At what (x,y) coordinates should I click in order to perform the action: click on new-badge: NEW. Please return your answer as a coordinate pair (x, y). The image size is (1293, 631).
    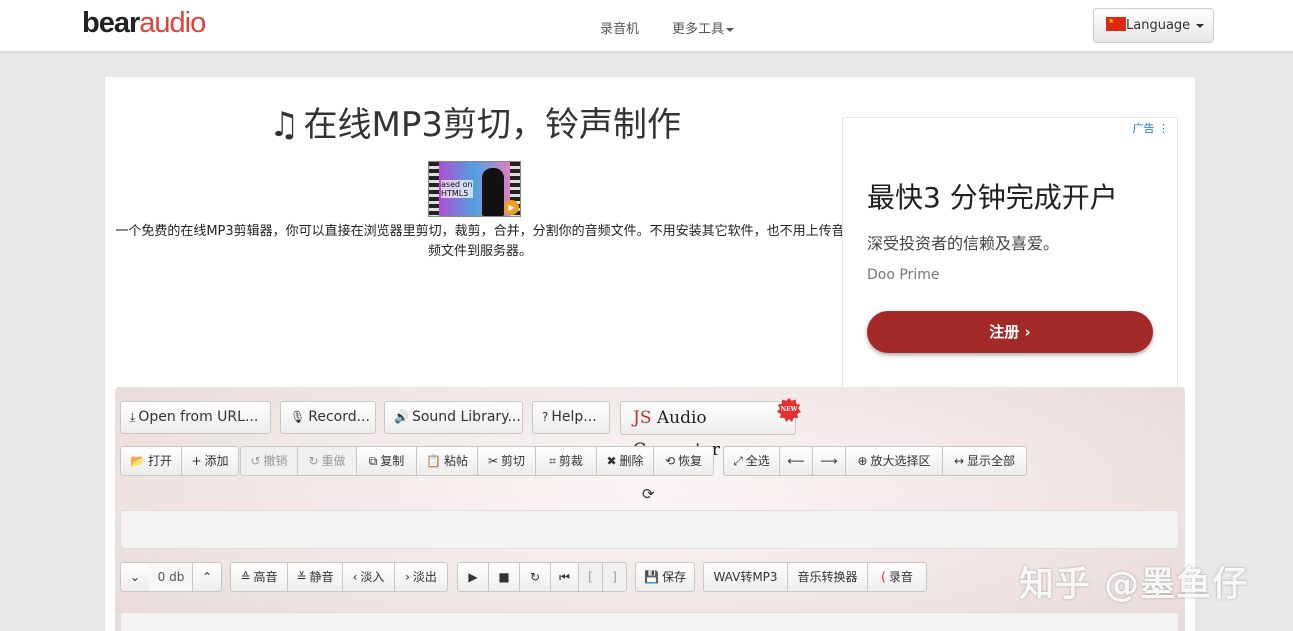
    Looking at the image, I should click on (789, 410).